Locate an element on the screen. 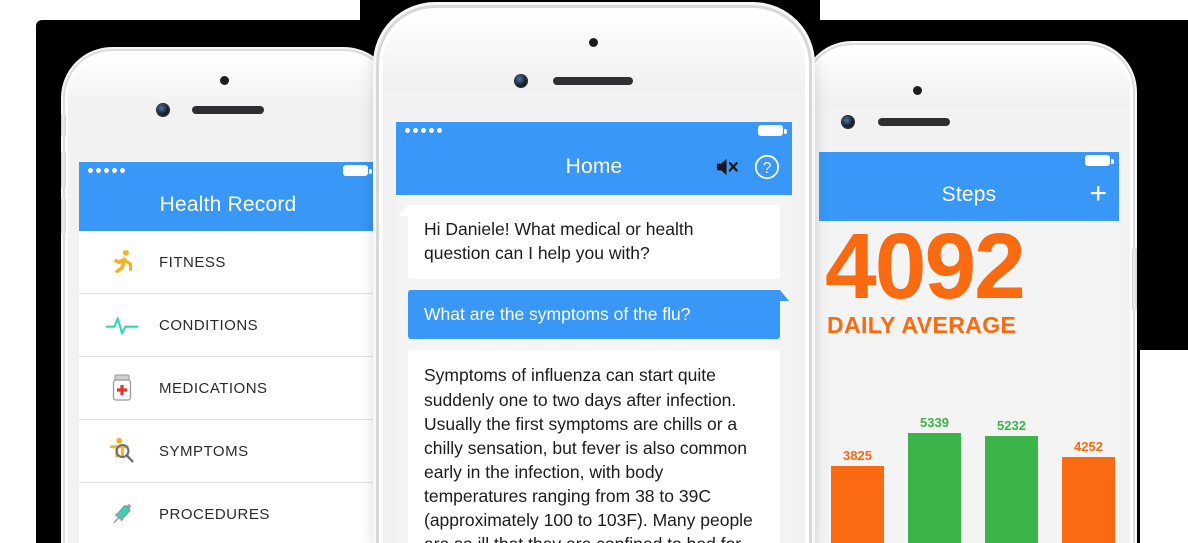 The width and height of the screenshot is (1188, 543). list-item-conditions: CONDITIONS is located at coordinates (228, 325).